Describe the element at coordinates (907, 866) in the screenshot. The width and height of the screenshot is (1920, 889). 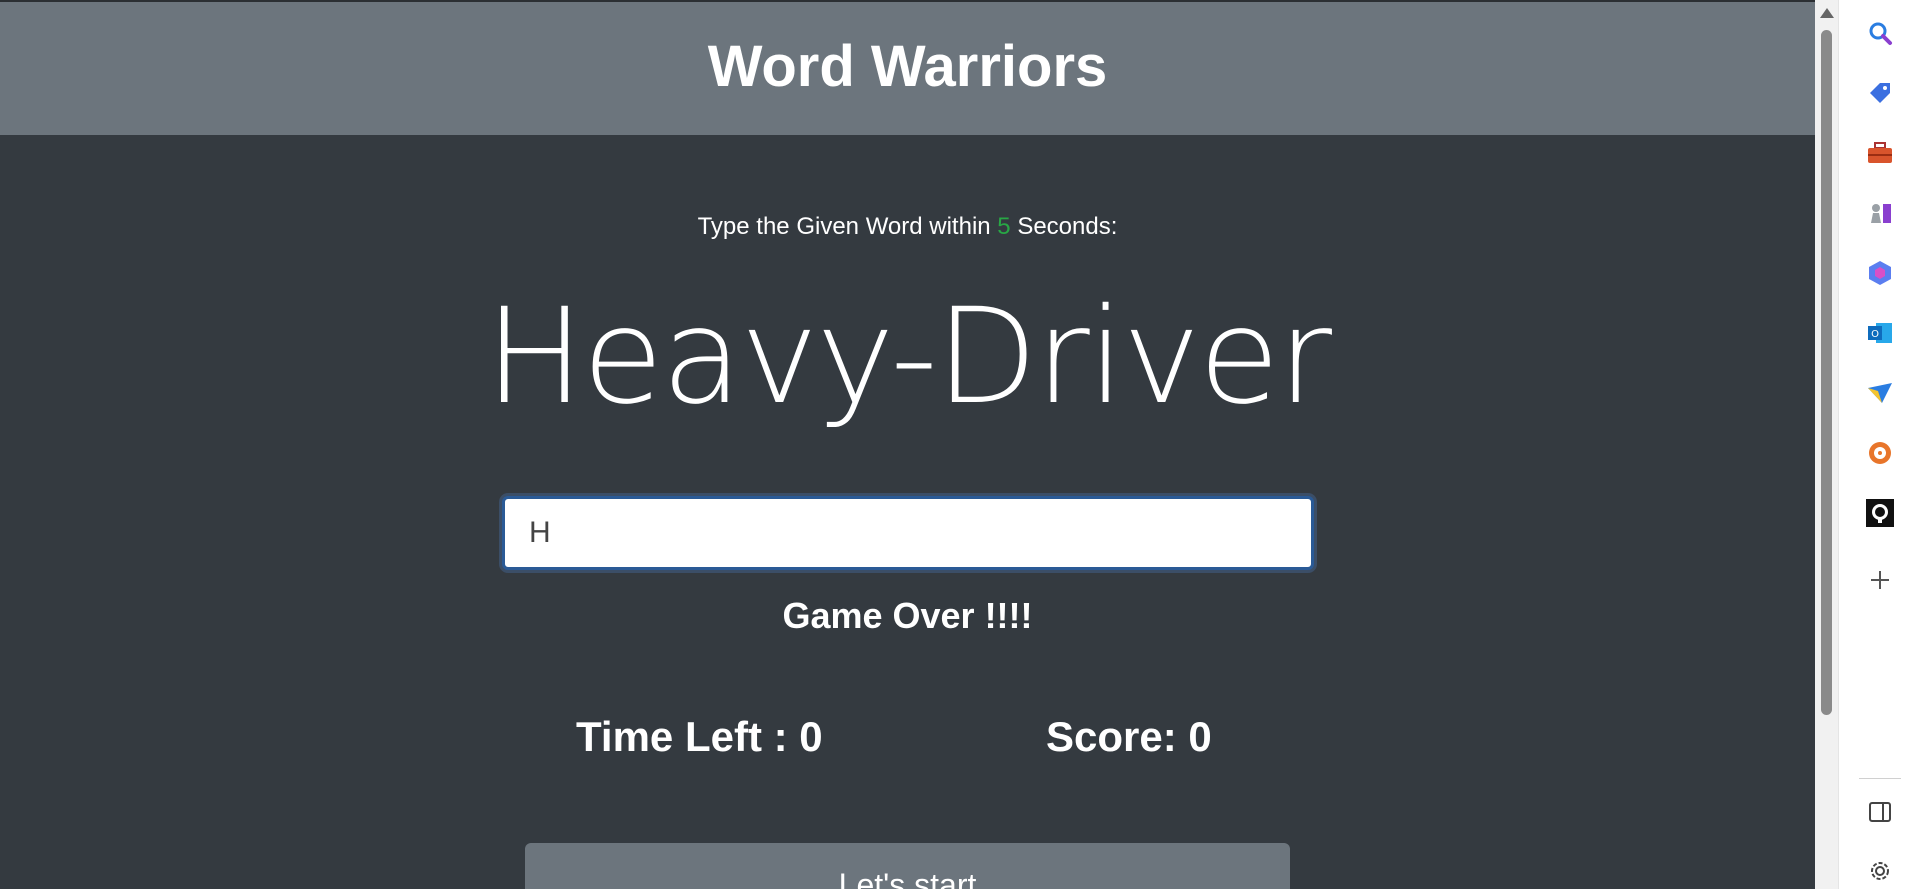
I see `start-button: Let's start` at that location.